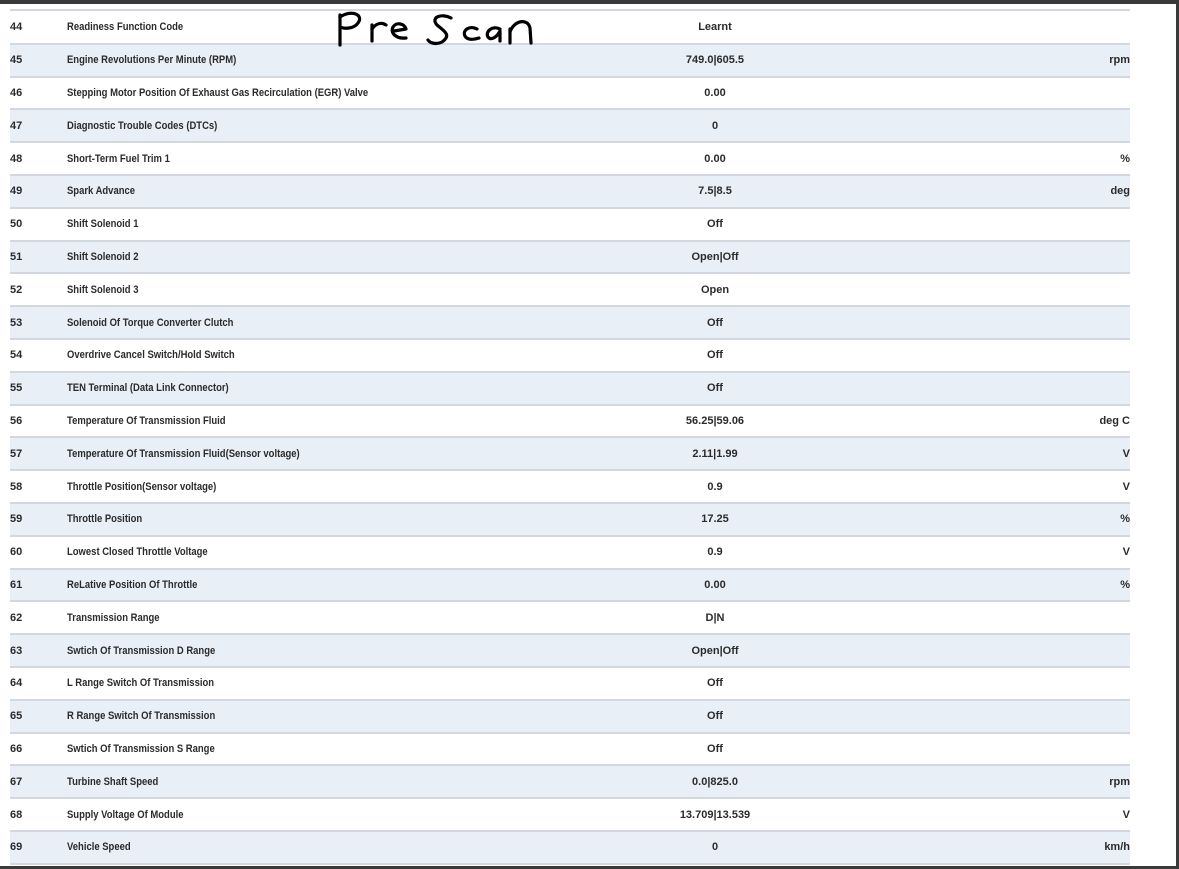 The width and height of the screenshot is (1179, 869). Describe the element at coordinates (38, 257) in the screenshot. I see `row-number: 51` at that location.